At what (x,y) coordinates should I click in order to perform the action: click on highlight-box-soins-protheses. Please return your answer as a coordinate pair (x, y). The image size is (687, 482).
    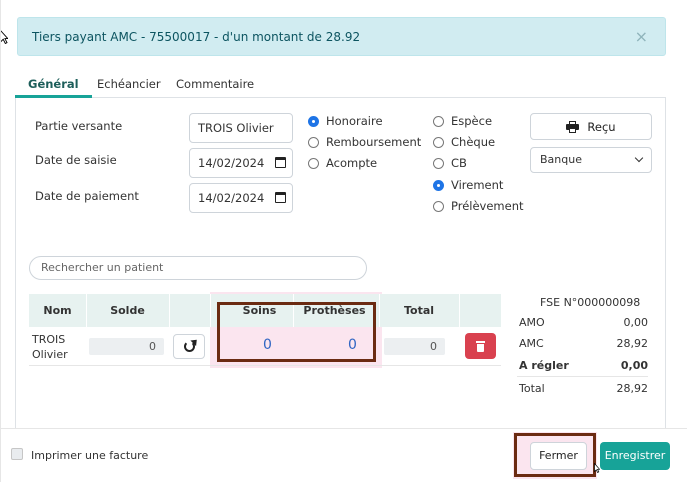
    Looking at the image, I should click on (296, 332).